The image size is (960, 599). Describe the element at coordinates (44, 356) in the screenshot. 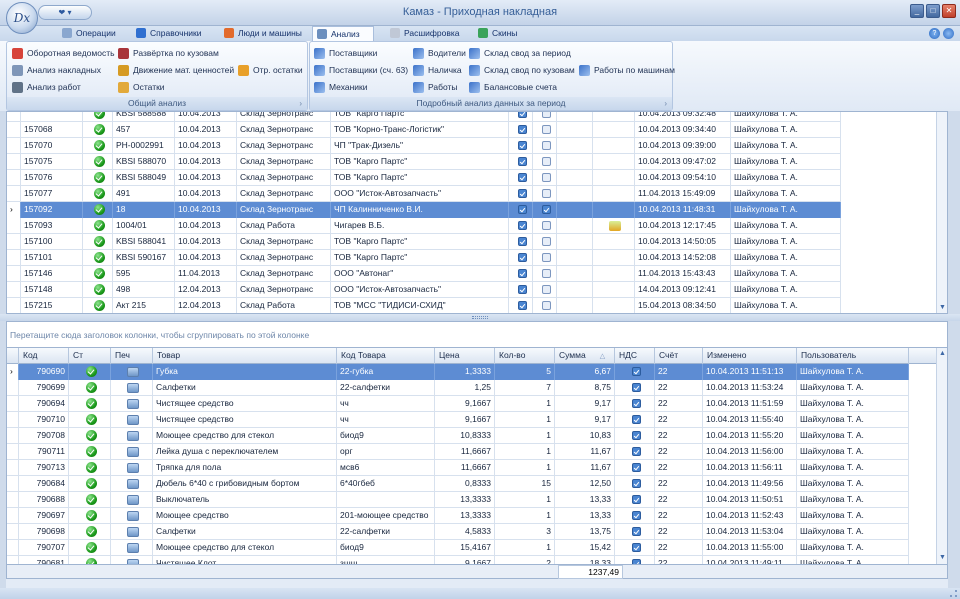

I see `column-header: Код` at that location.